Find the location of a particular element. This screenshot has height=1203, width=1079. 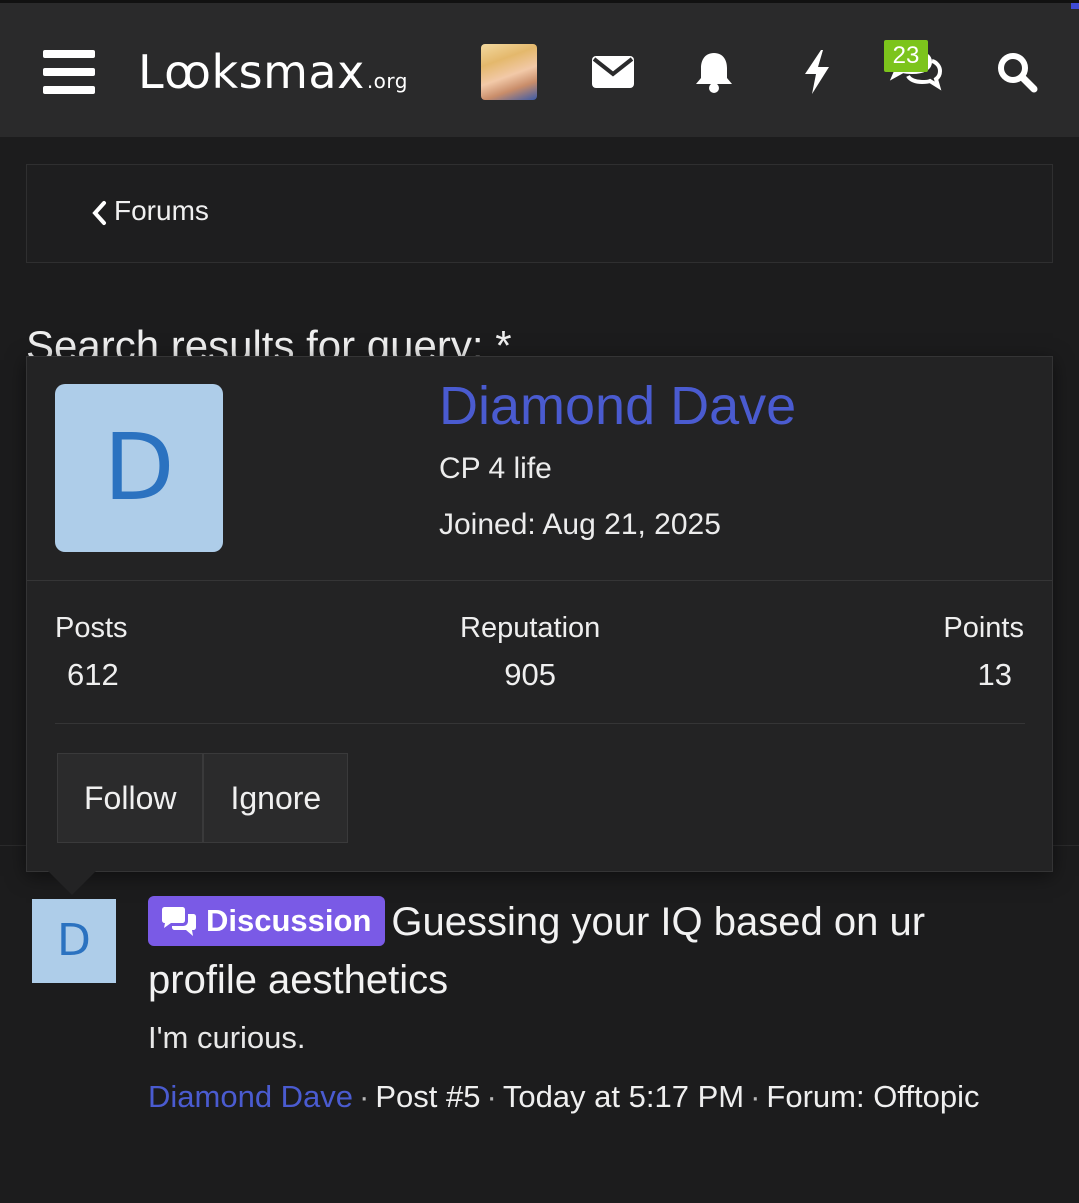

stat-posts-value: 612 is located at coordinates (93, 674).